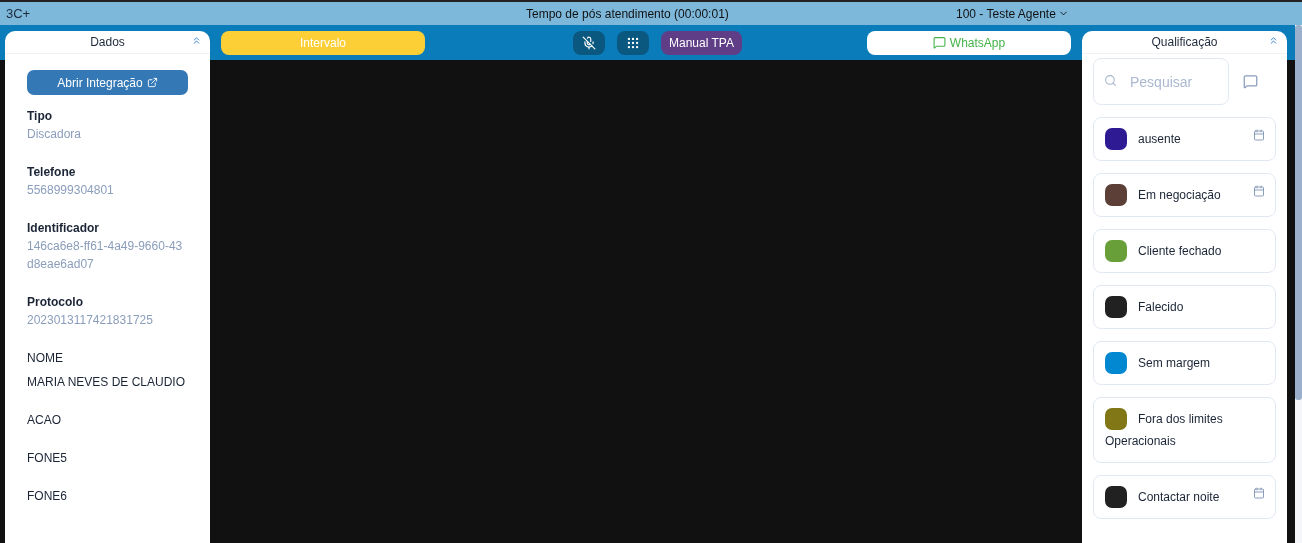  Describe the element at coordinates (1110, 80) in the screenshot. I see `search-icon` at that location.